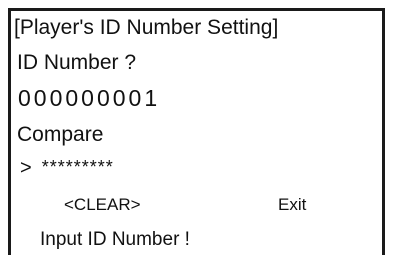 The height and width of the screenshot is (255, 396). I want to click on id-number-prompt: ID Number ?, so click(77, 62).